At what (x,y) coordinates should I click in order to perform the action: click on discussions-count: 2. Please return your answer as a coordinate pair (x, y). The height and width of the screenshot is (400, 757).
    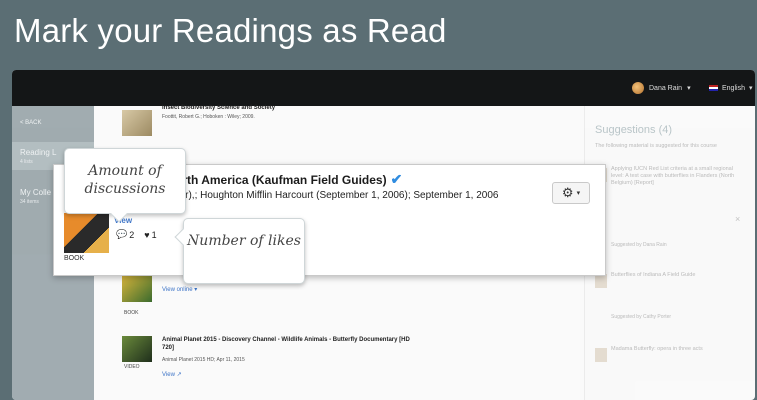
    Looking at the image, I should click on (132, 234).